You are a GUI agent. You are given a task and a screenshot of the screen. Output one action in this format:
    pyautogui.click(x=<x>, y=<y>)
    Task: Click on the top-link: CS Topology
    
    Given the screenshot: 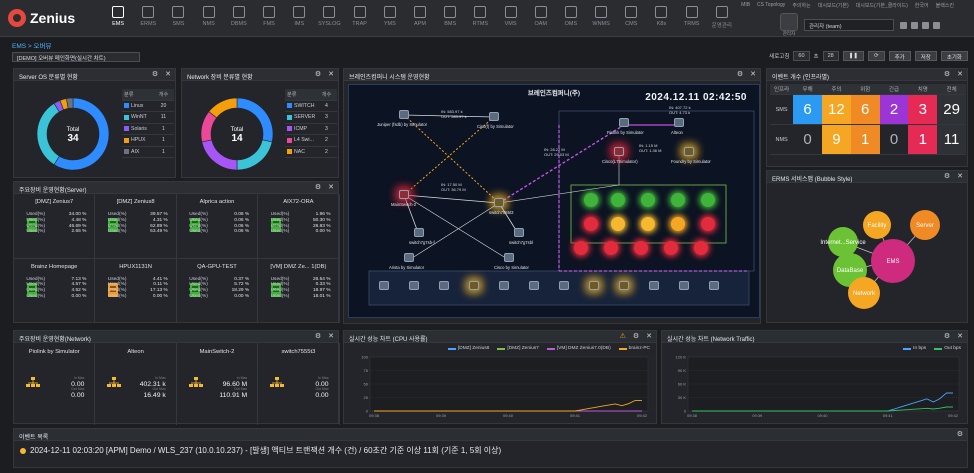 What is the action you would take?
    pyautogui.click(x=771, y=5)
    